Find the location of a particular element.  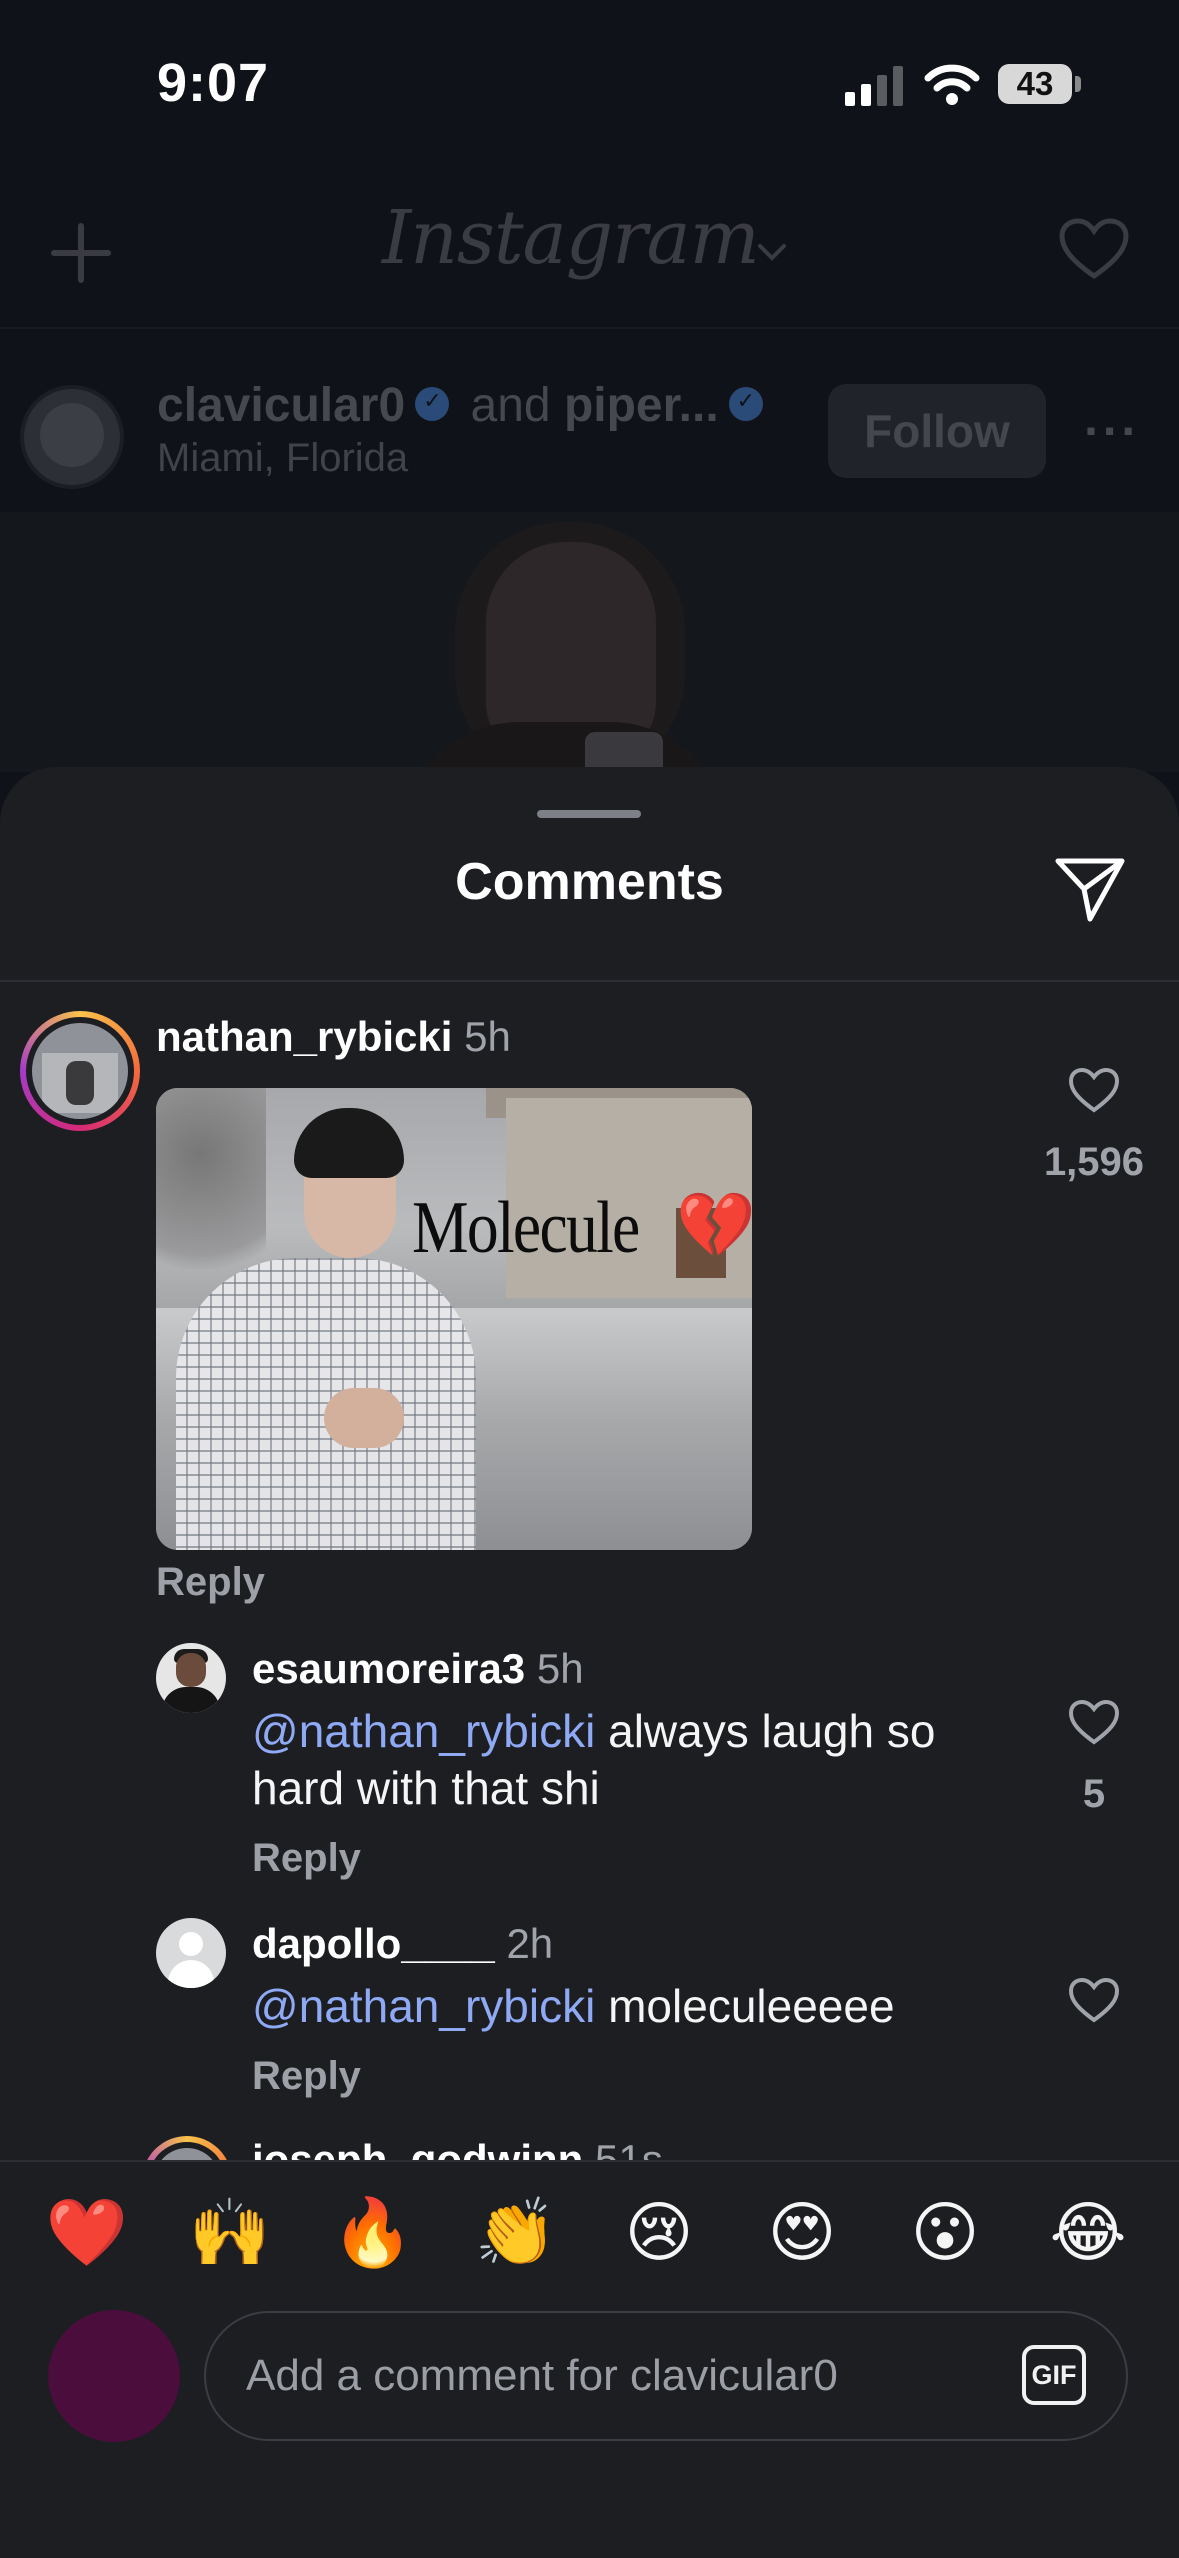

reaction-surprised: 😮 is located at coordinates (945, 2233).